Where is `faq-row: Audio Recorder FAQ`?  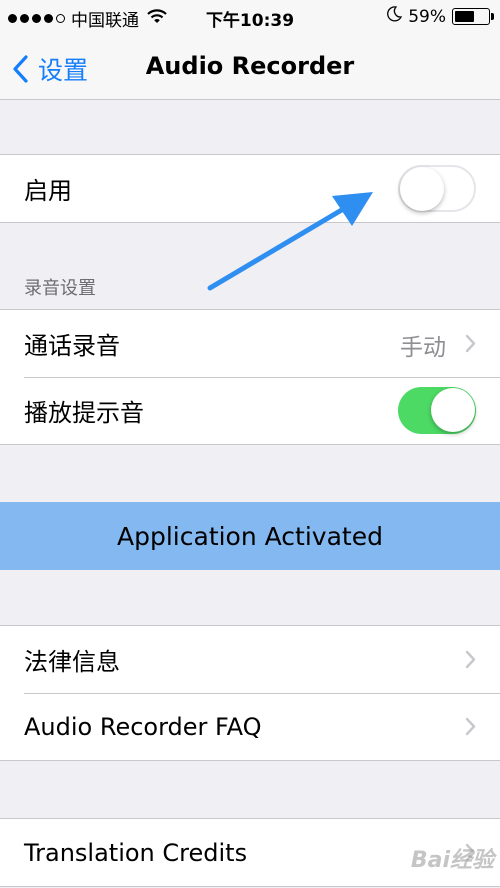
faq-row: Audio Recorder FAQ is located at coordinates (250, 726).